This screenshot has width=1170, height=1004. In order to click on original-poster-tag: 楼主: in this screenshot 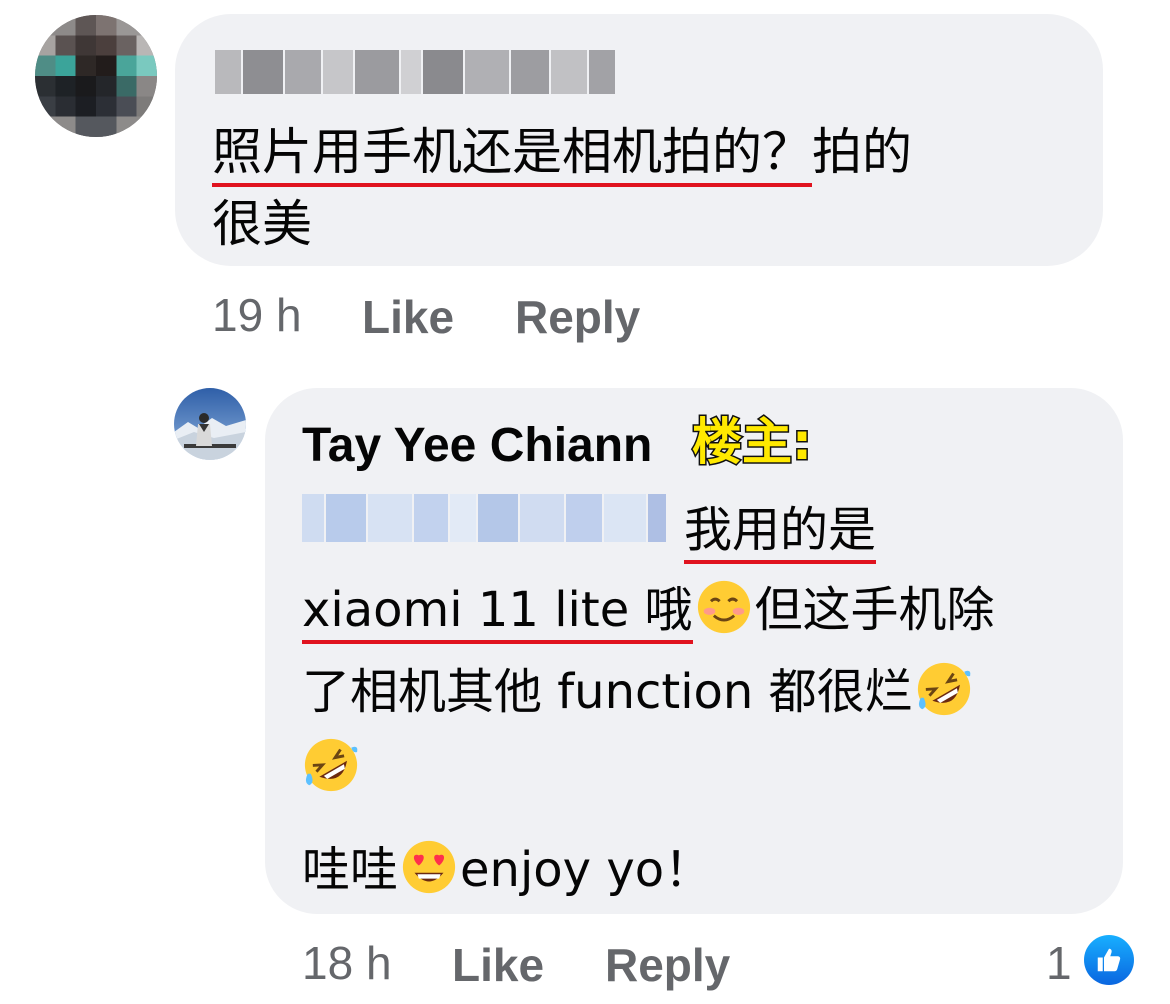, I will do `click(752, 442)`.